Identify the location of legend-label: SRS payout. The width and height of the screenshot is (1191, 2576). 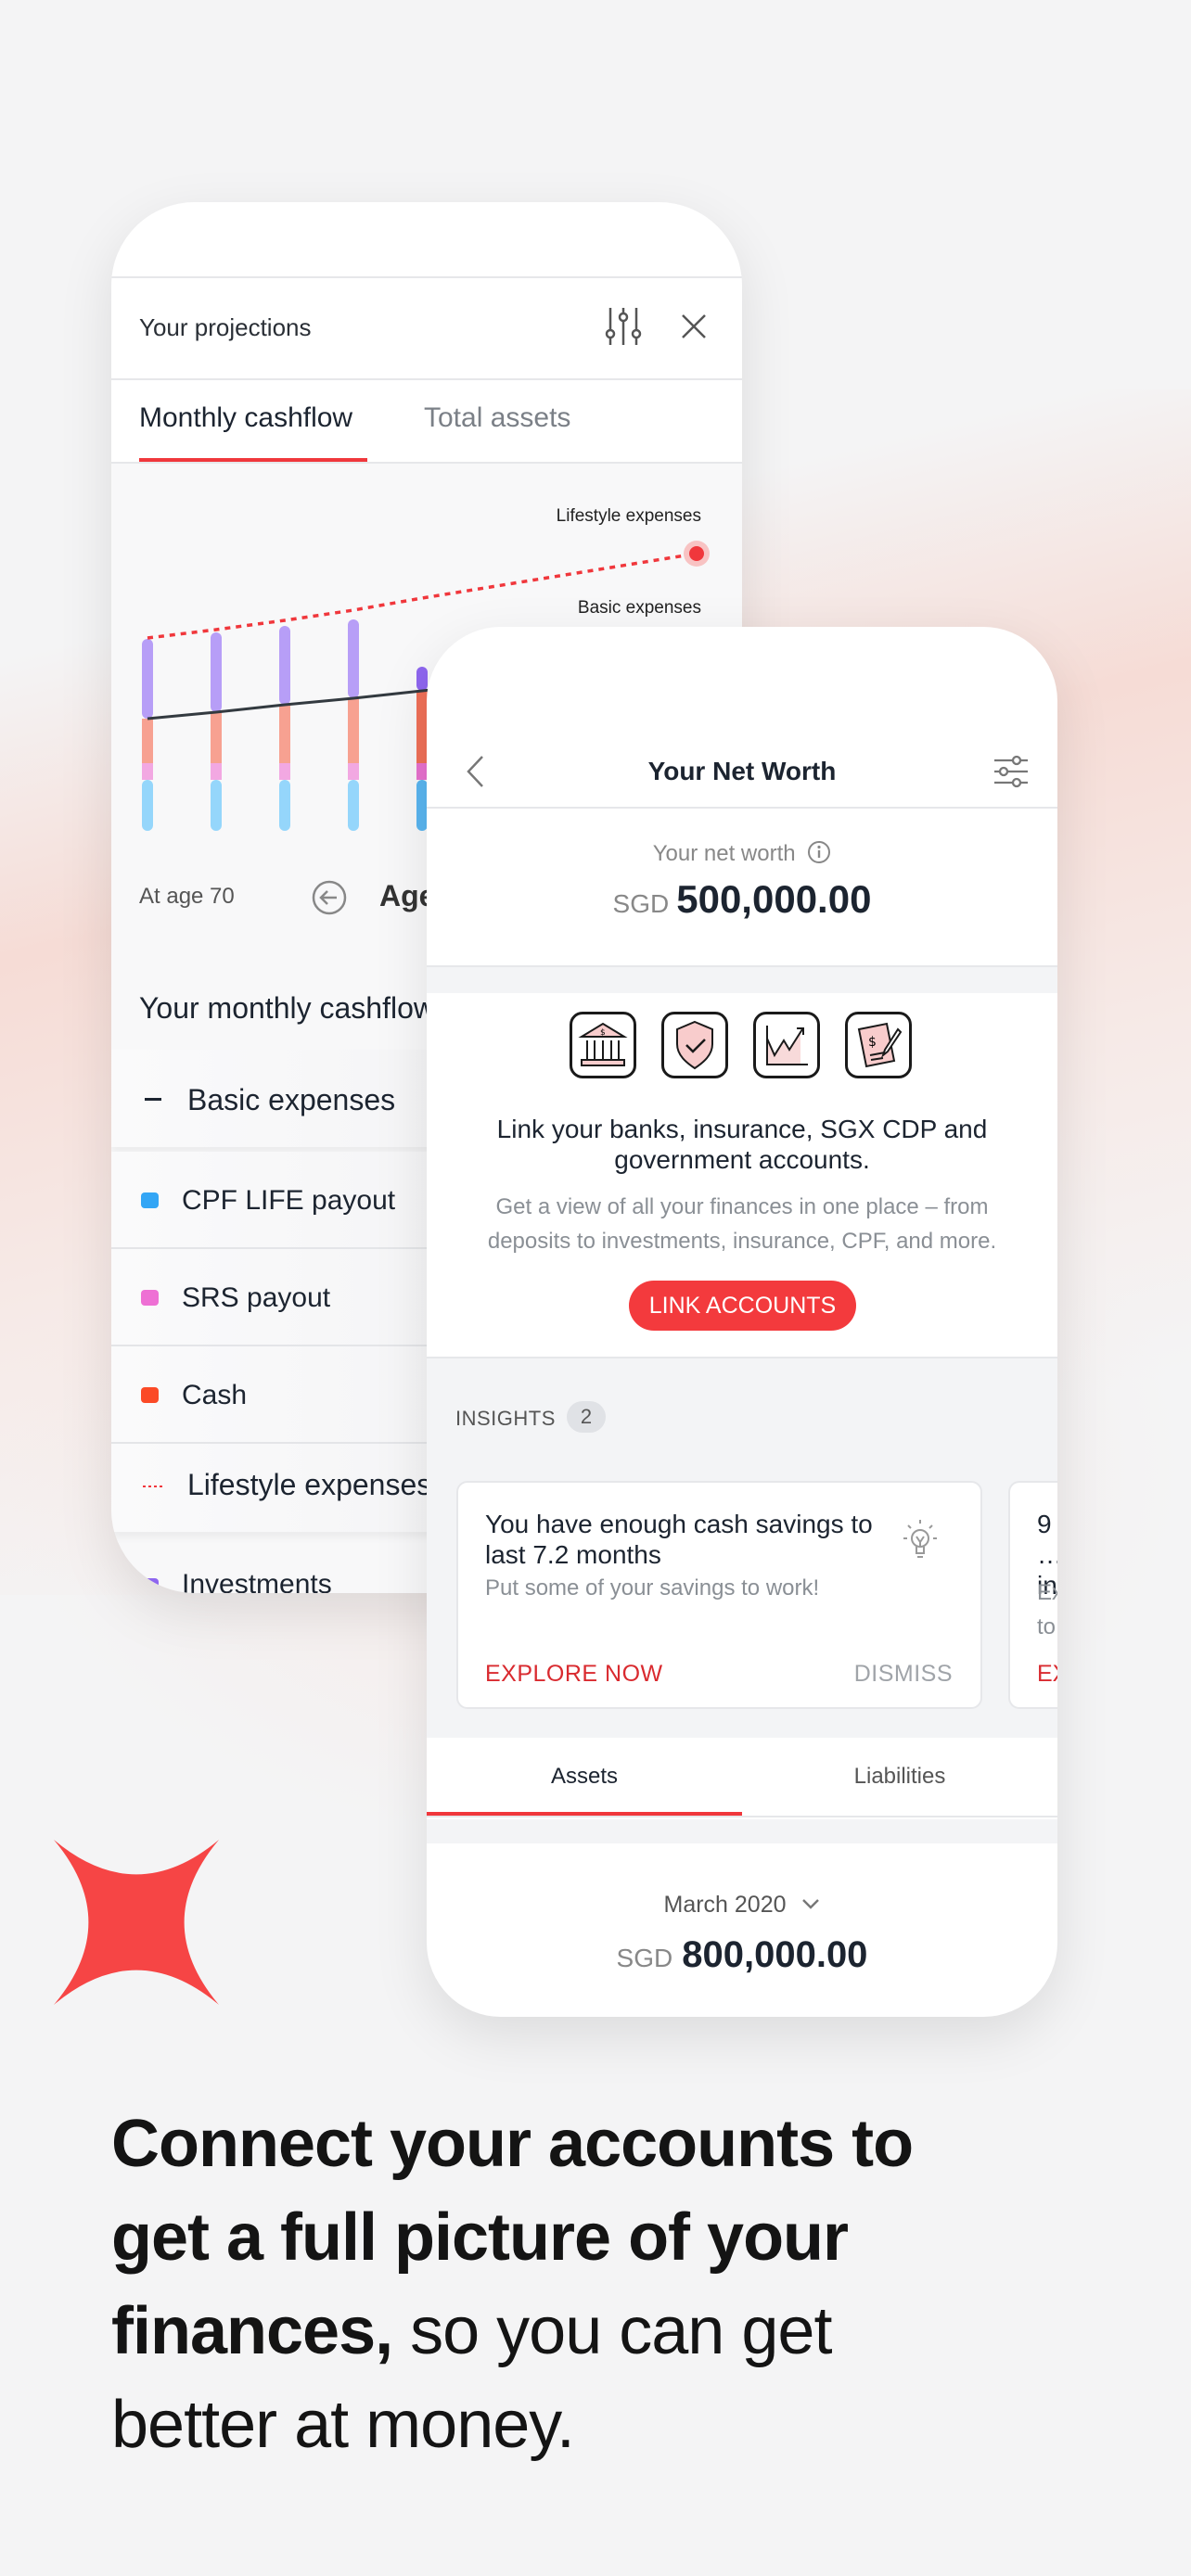
(257, 1297).